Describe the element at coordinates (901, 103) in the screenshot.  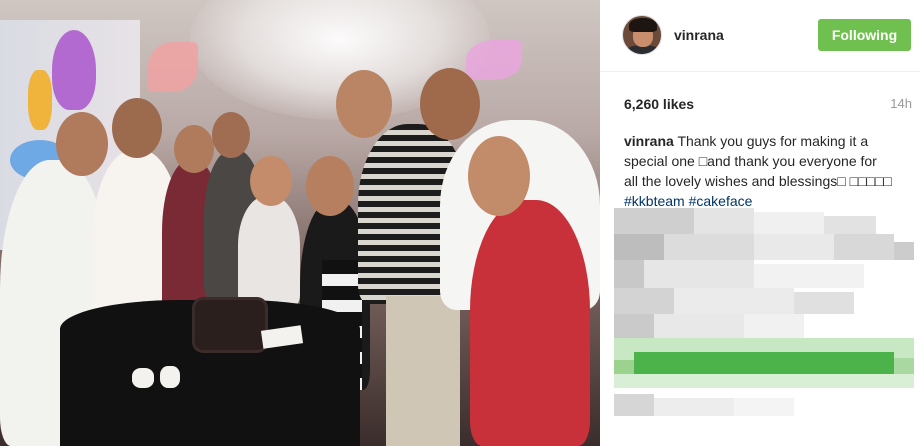
I see `post-timestamp: 14h` at that location.